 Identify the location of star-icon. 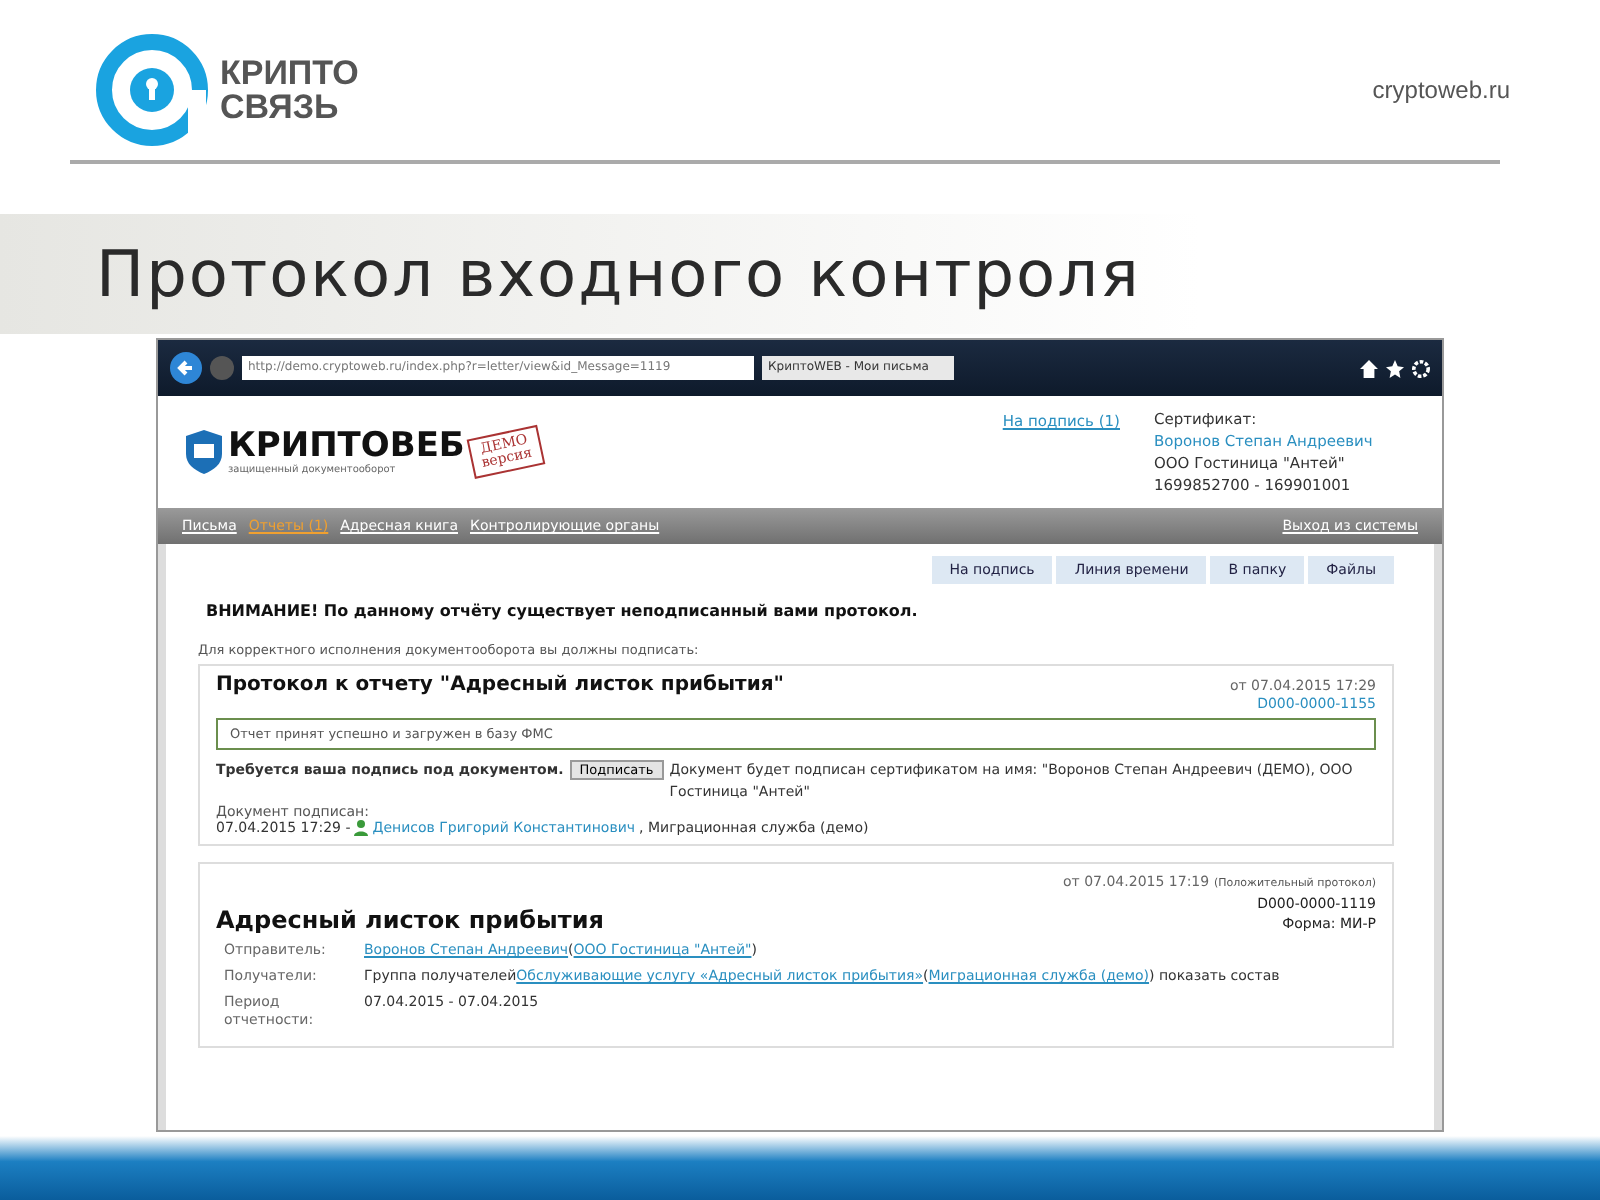
(1395, 368).